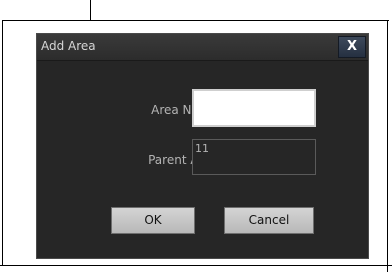  Describe the element at coordinates (269, 220) in the screenshot. I see `cancel-button: Cancel` at that location.